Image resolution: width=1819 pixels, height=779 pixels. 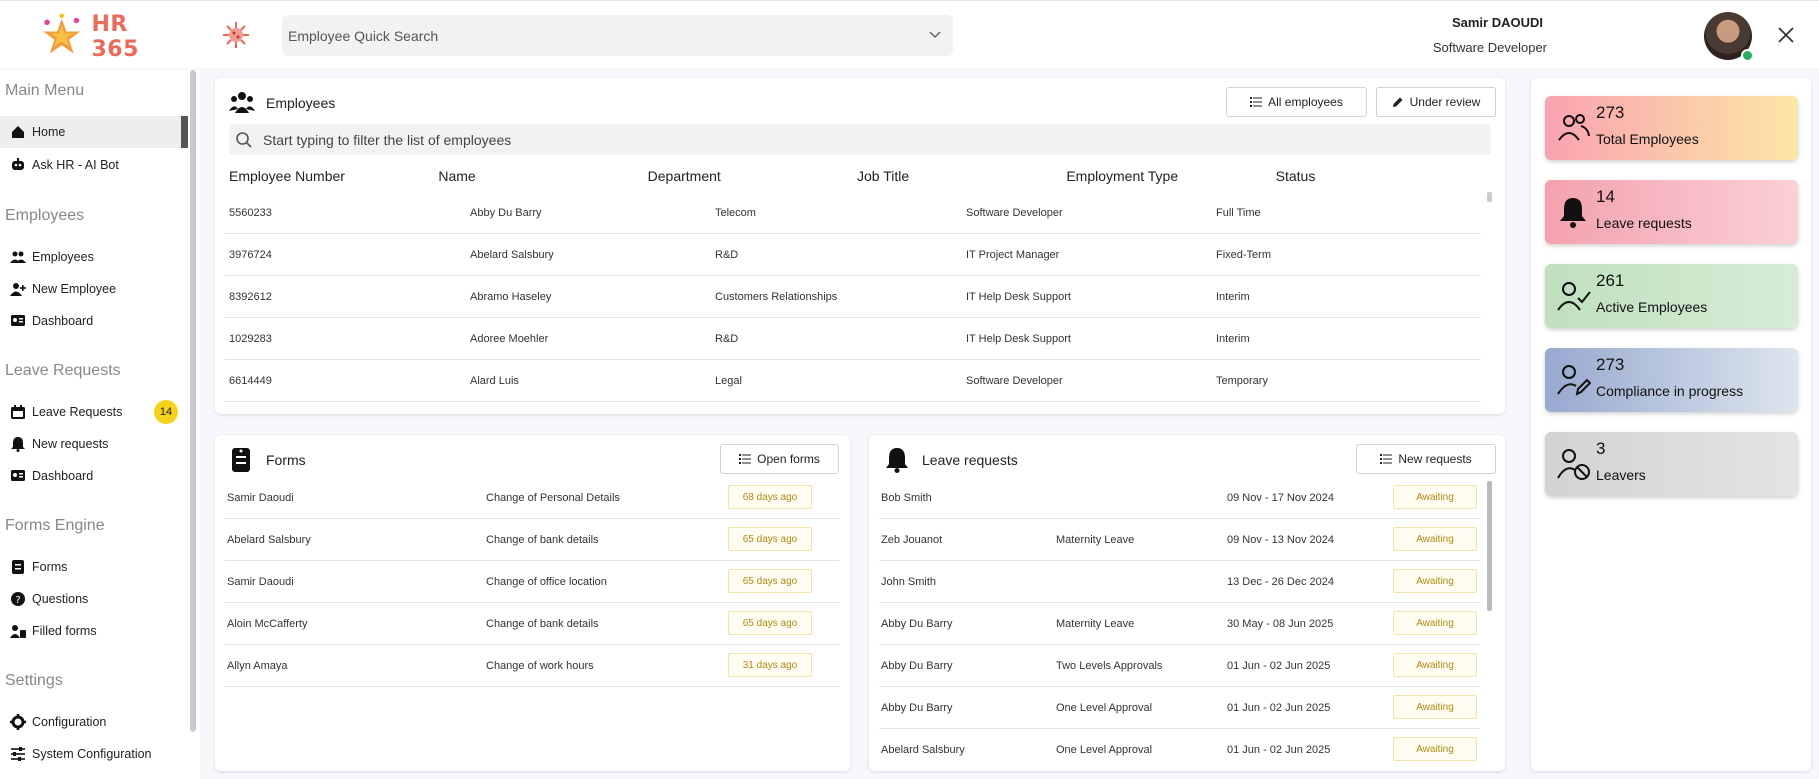 What do you see at coordinates (1445, 102) in the screenshot?
I see `button-label: Under review` at bounding box center [1445, 102].